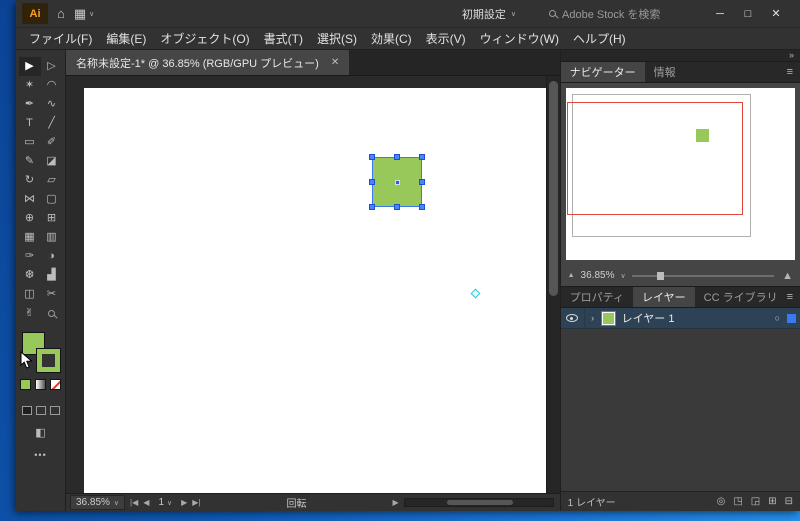 The width and height of the screenshot is (800, 521). I want to click on edit-toolbar-button: •••, so click(40, 455).